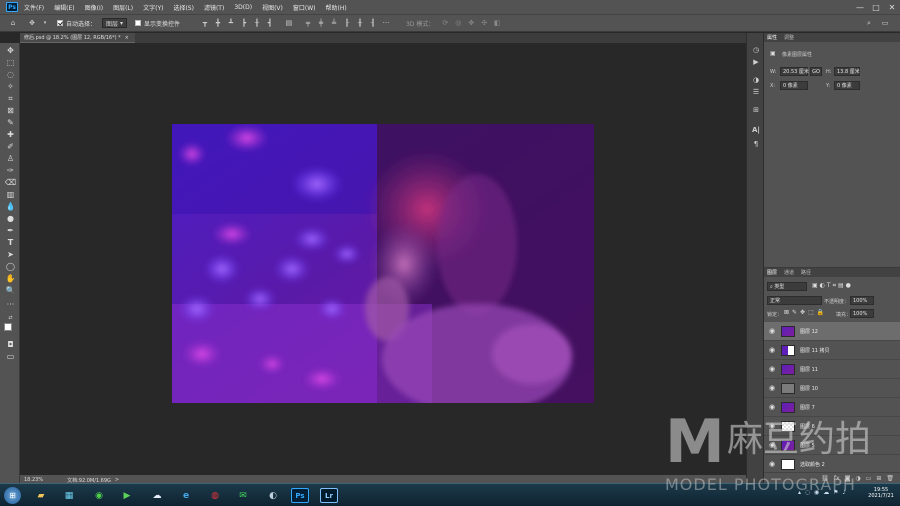 The image size is (900, 506). I want to click on history-brush-tool: ✑, so click(10, 171).